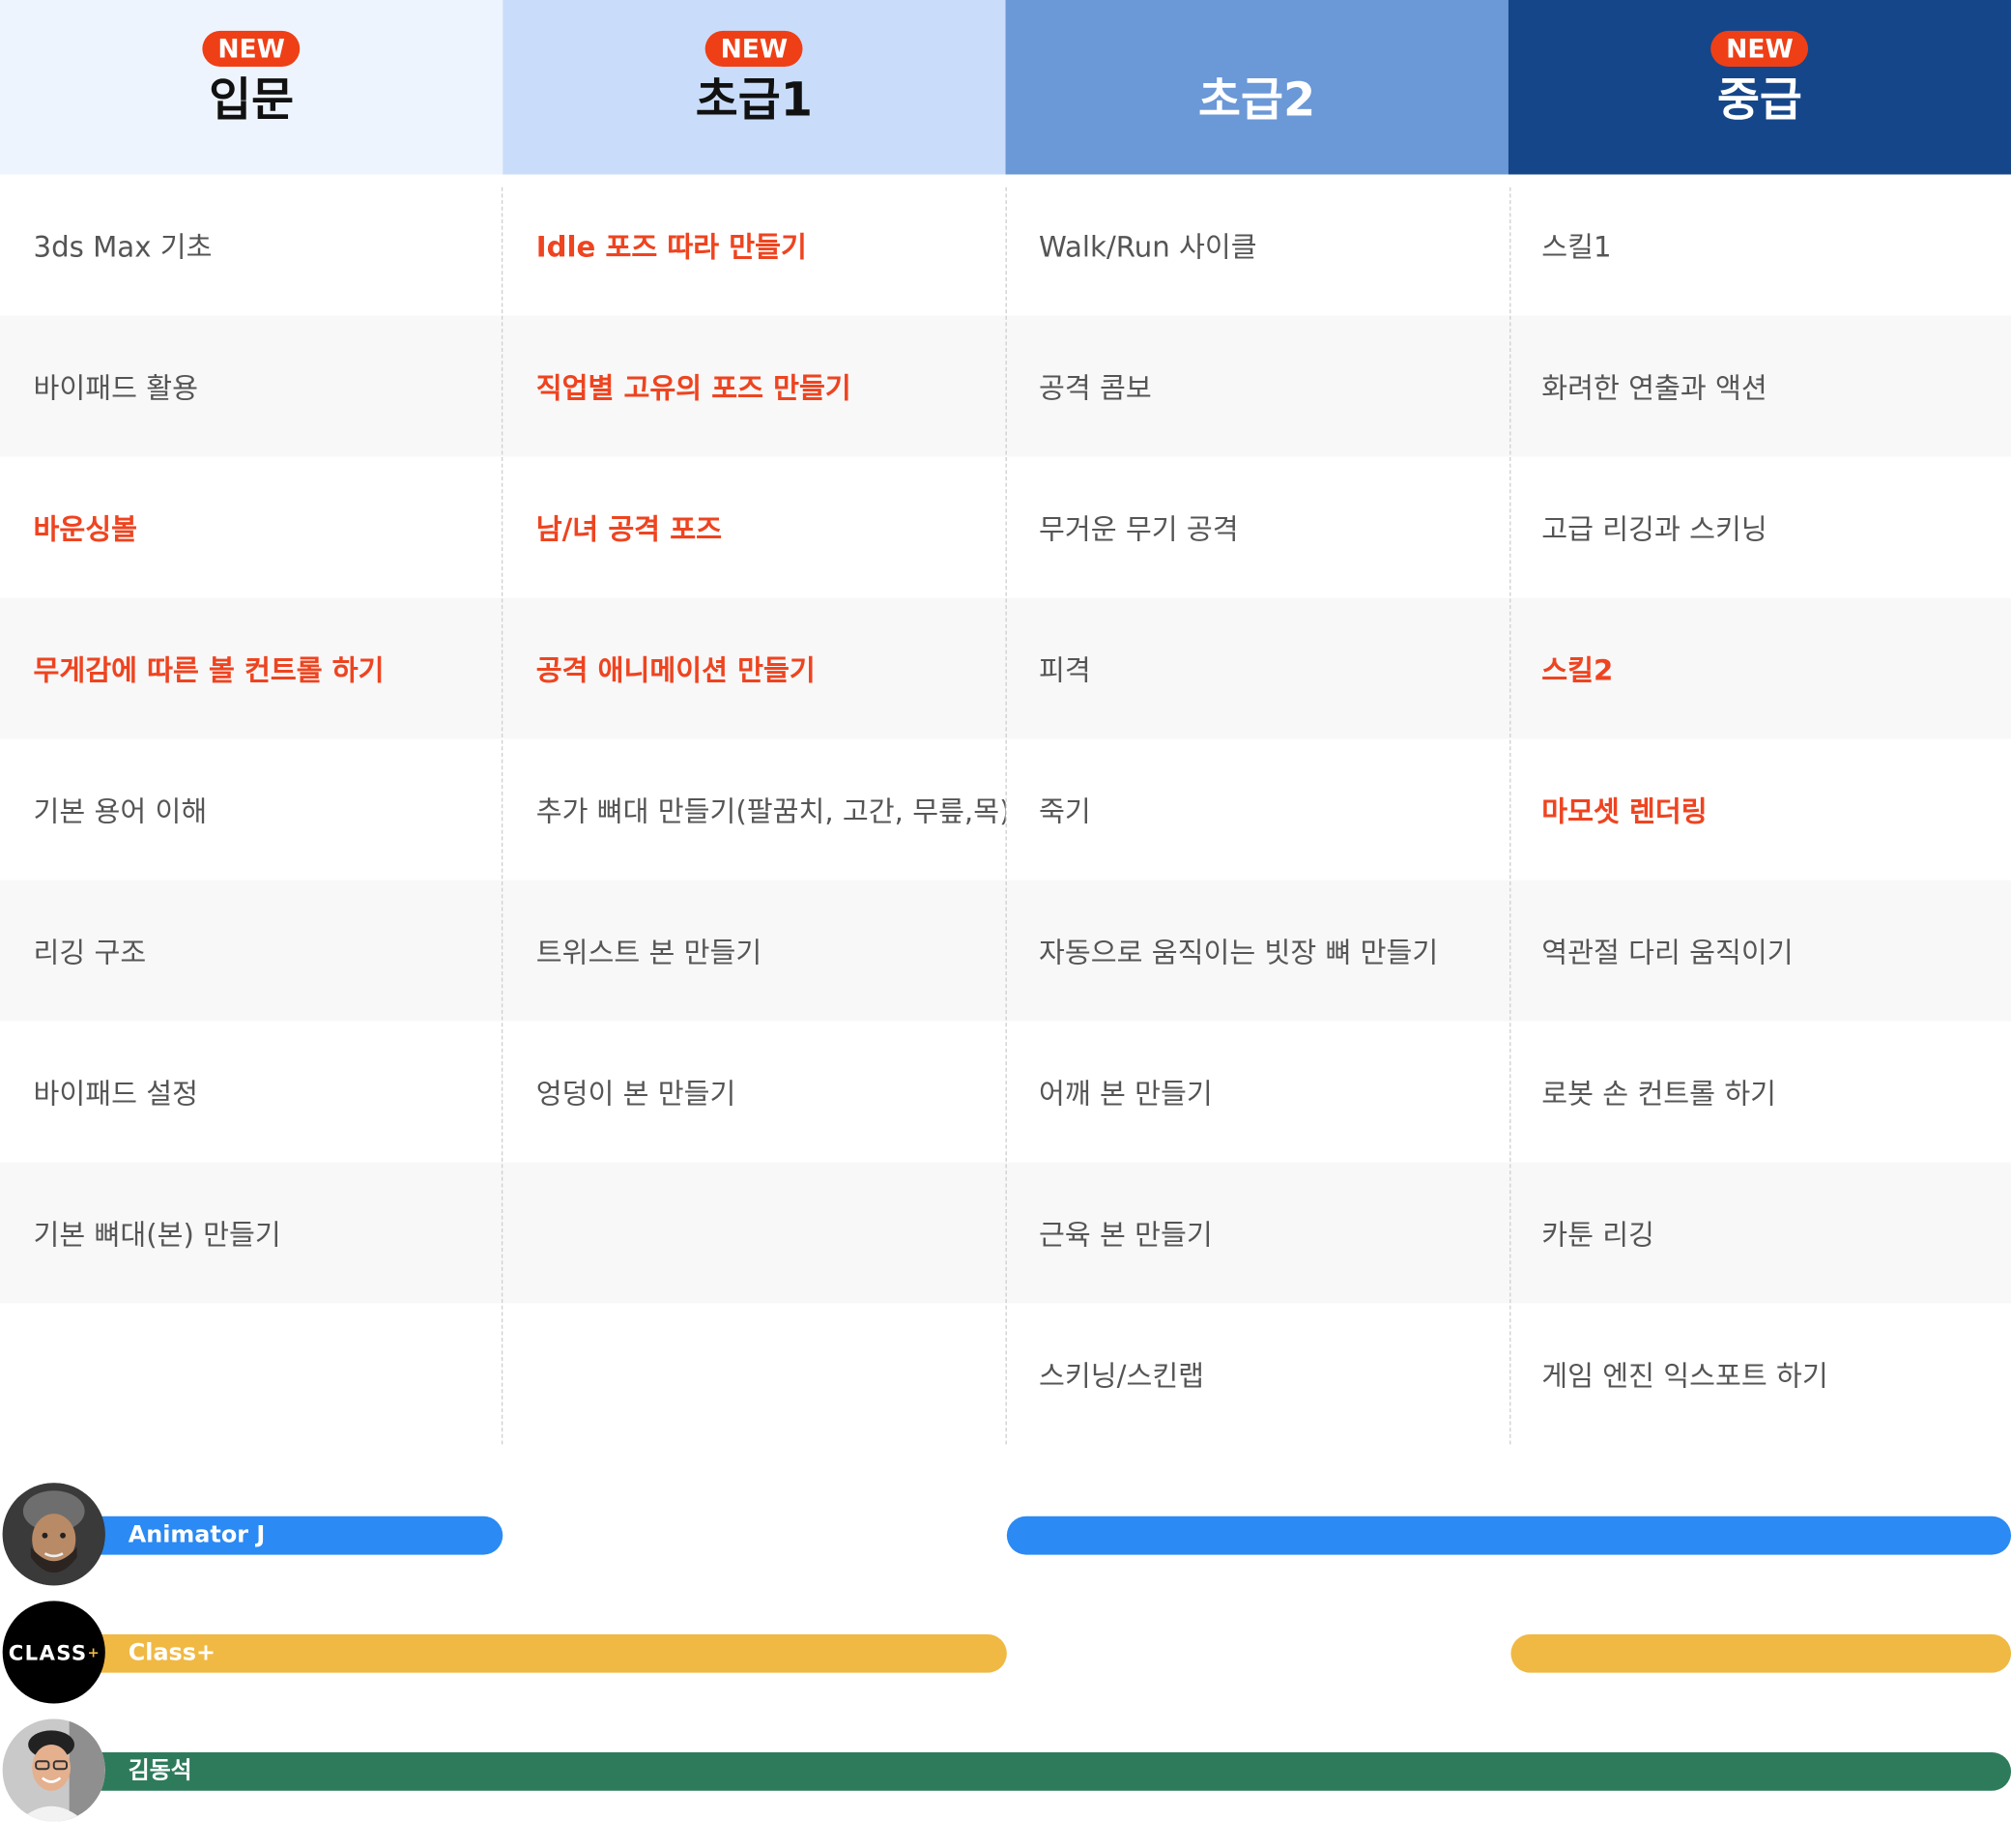 The image size is (2011, 1848). Describe the element at coordinates (693, 389) in the screenshot. I see `lesson-cell: 직업별 고유의 포즈 만들기` at that location.